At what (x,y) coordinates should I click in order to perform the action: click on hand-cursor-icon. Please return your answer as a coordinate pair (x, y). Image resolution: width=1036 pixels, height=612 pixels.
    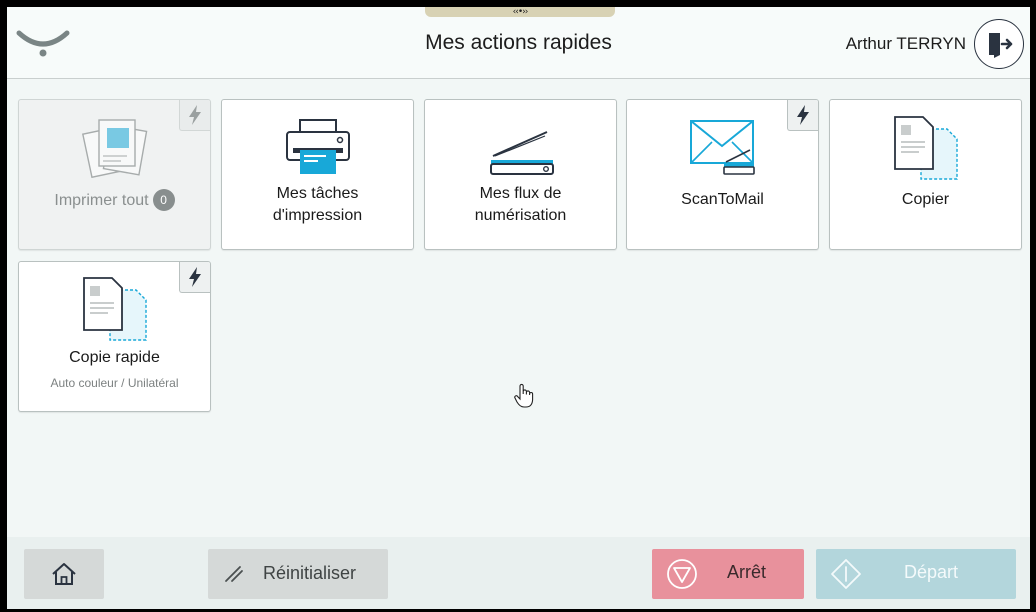
    Looking at the image, I should click on (524, 395).